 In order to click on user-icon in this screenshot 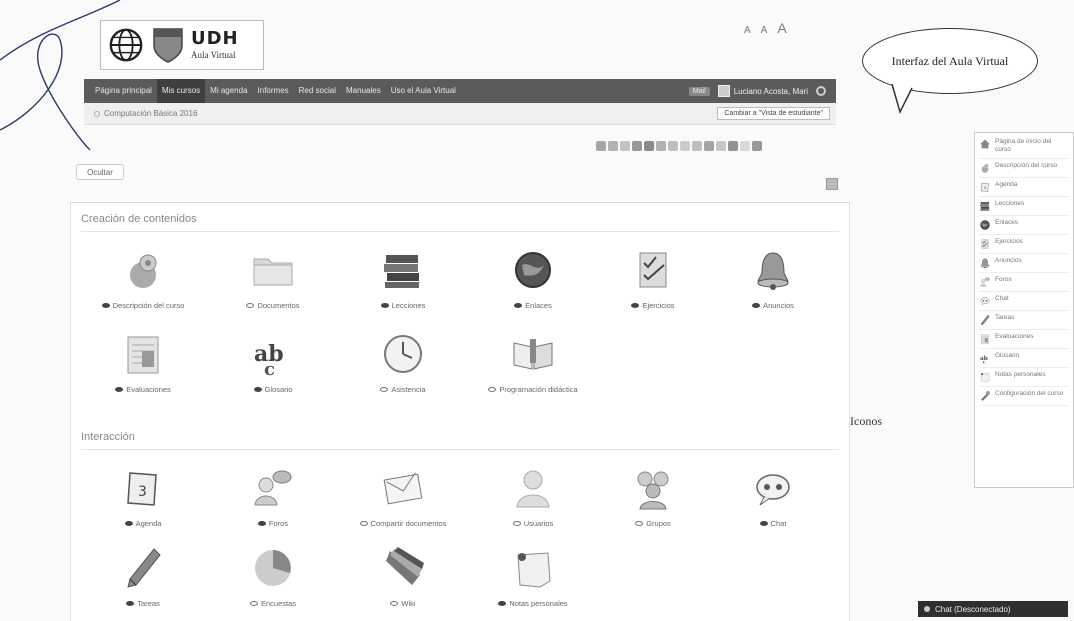, I will do `click(533, 489)`.